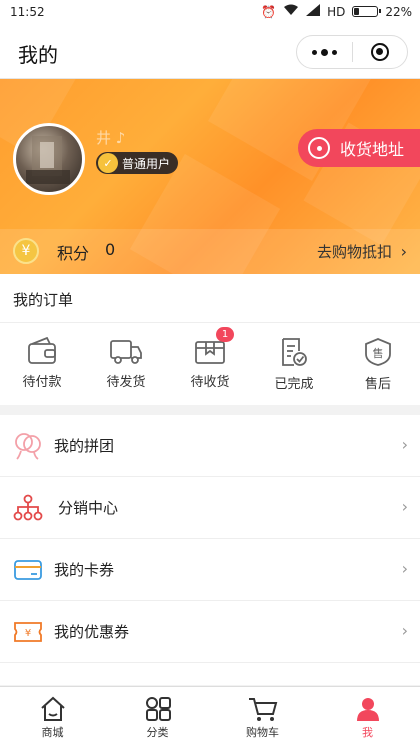 The width and height of the screenshot is (420, 748). What do you see at coordinates (110, 249) in the screenshot?
I see `points-value: 0` at bounding box center [110, 249].